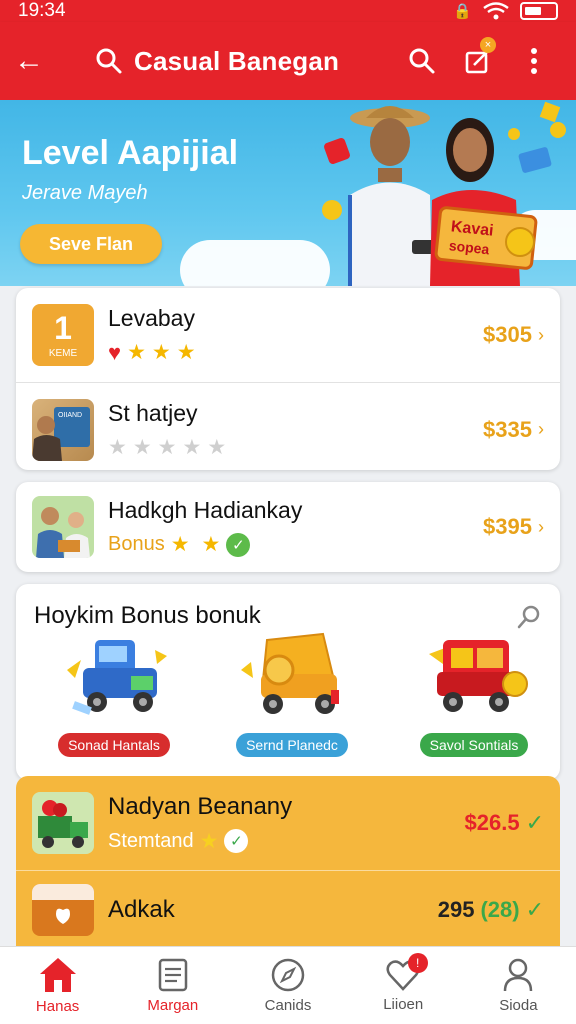  I want to click on more-menu-button, so click(534, 61).